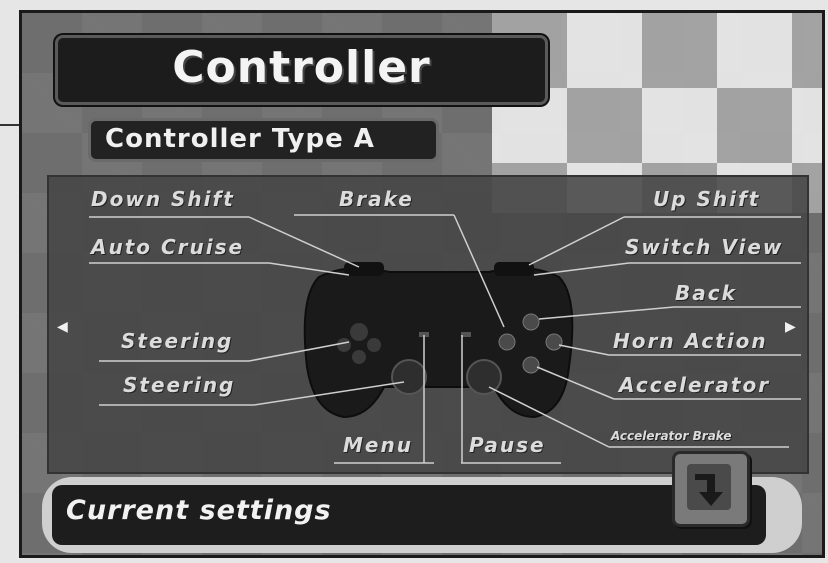 The height and width of the screenshot is (563, 828). Describe the element at coordinates (376, 199) in the screenshot. I see `label-brake: Brake` at that location.